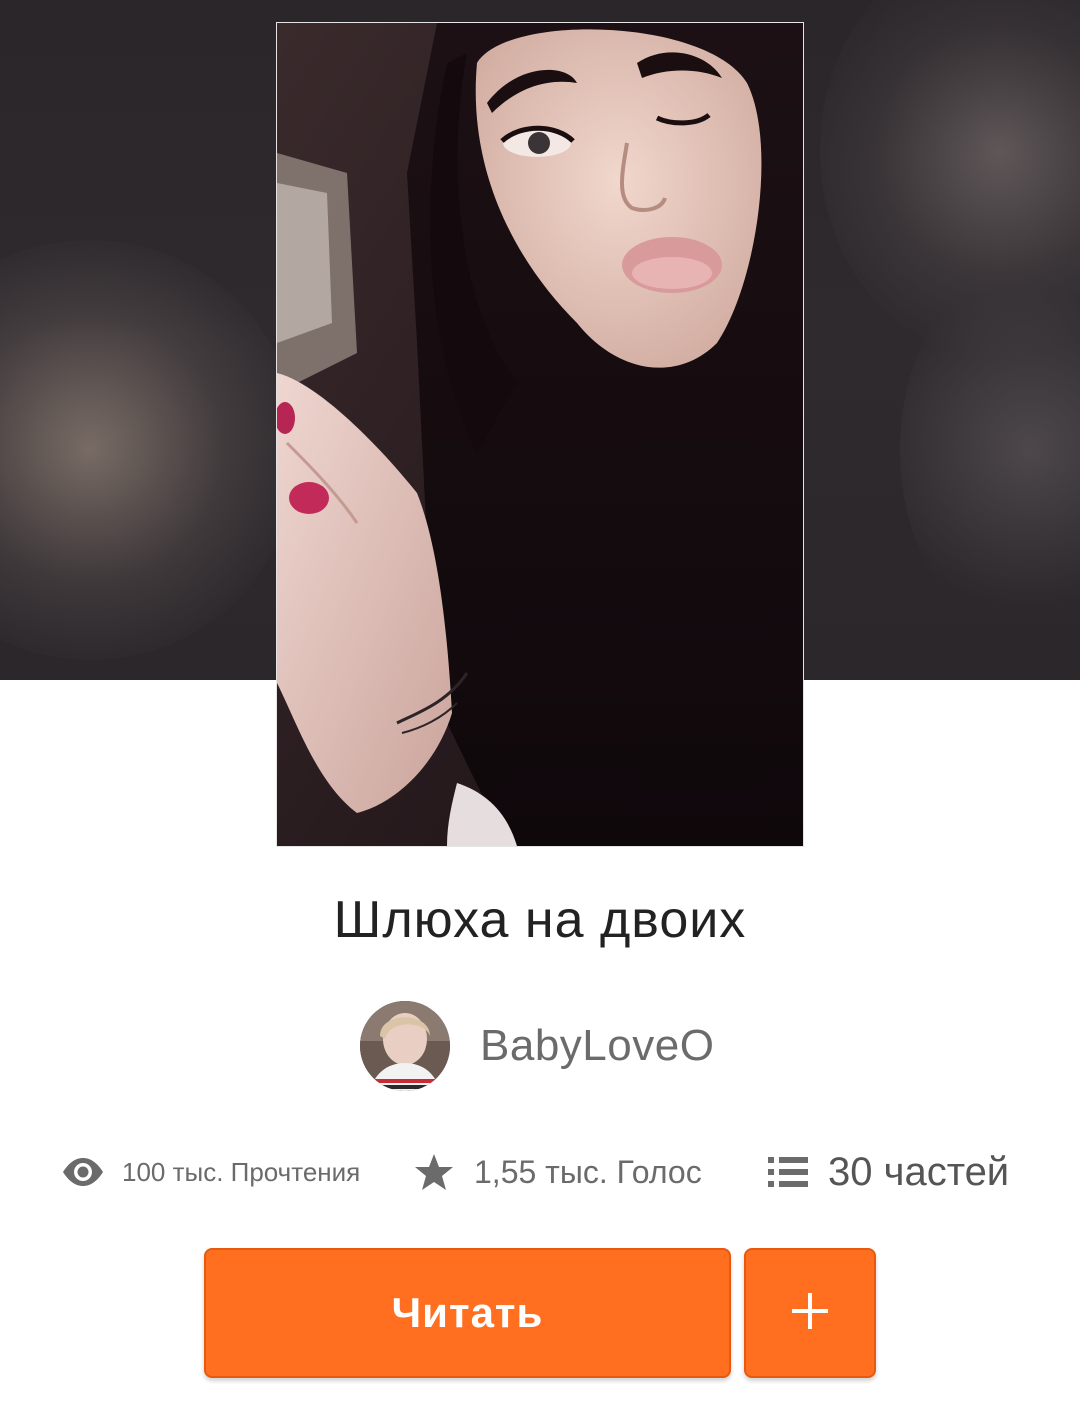 This screenshot has height=1426, width=1080. What do you see at coordinates (434, 1172) in the screenshot?
I see `star-icon` at bounding box center [434, 1172].